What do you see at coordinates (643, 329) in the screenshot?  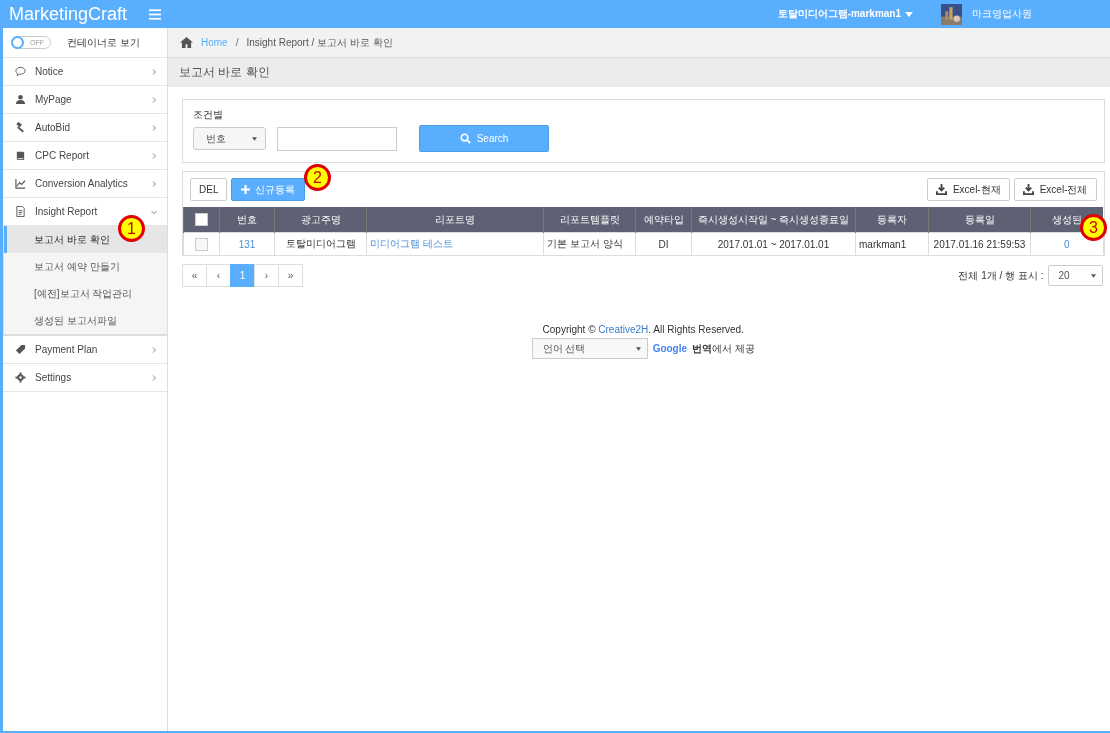 I see `copyright-text: Copyright © Creative2H. All Rights Reserved.` at bounding box center [643, 329].